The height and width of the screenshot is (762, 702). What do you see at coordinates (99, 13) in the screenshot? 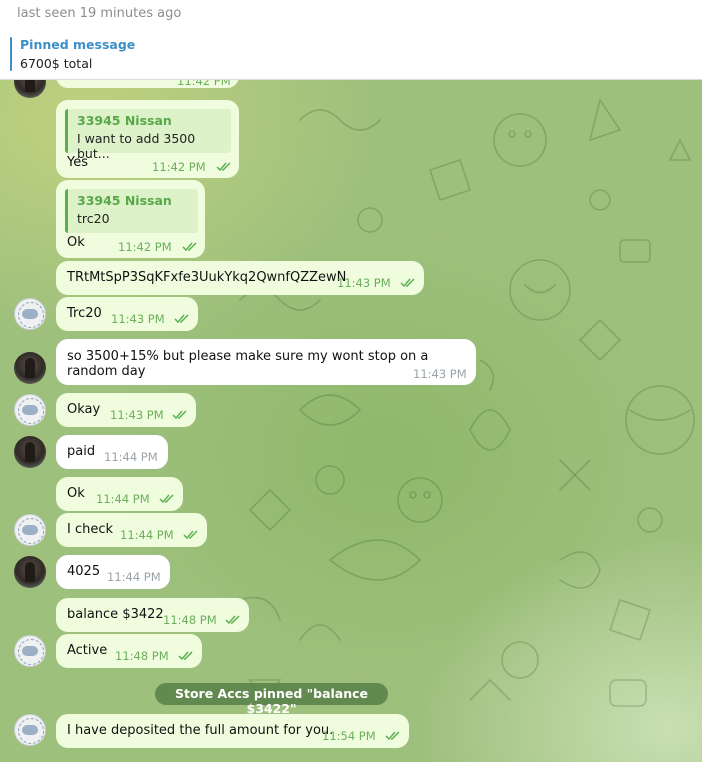
I see `last-seen-status: last seen 19 minutes ago` at bounding box center [99, 13].